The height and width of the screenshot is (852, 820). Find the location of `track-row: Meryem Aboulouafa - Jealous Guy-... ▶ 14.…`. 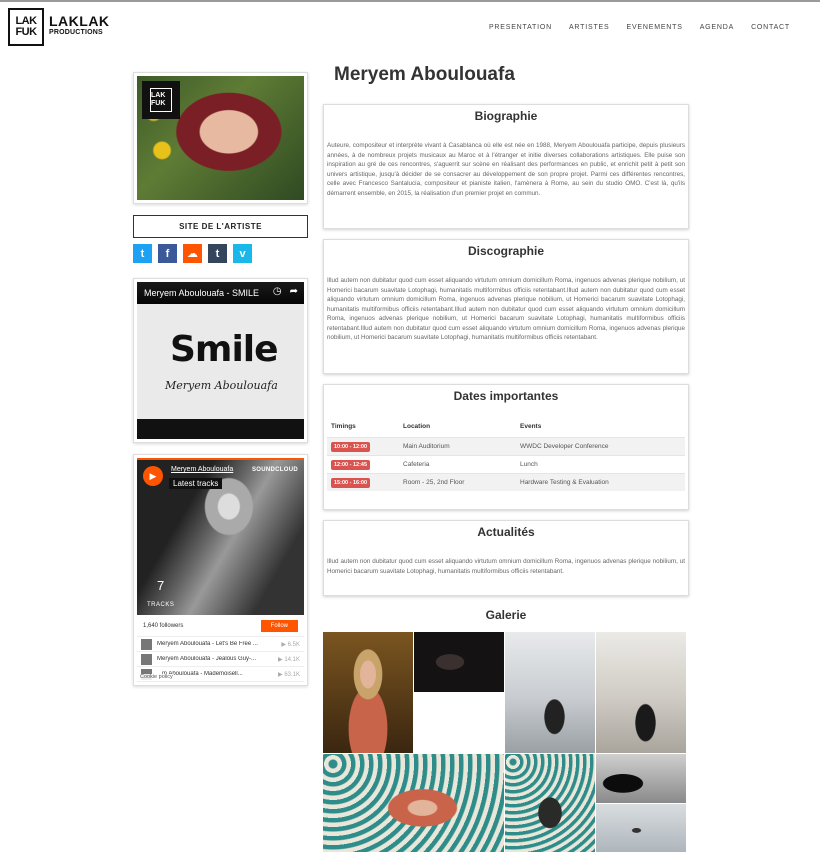

track-row: Meryem Aboulouafa - Jealous Guy-... ▶ 14.… is located at coordinates (220, 659).